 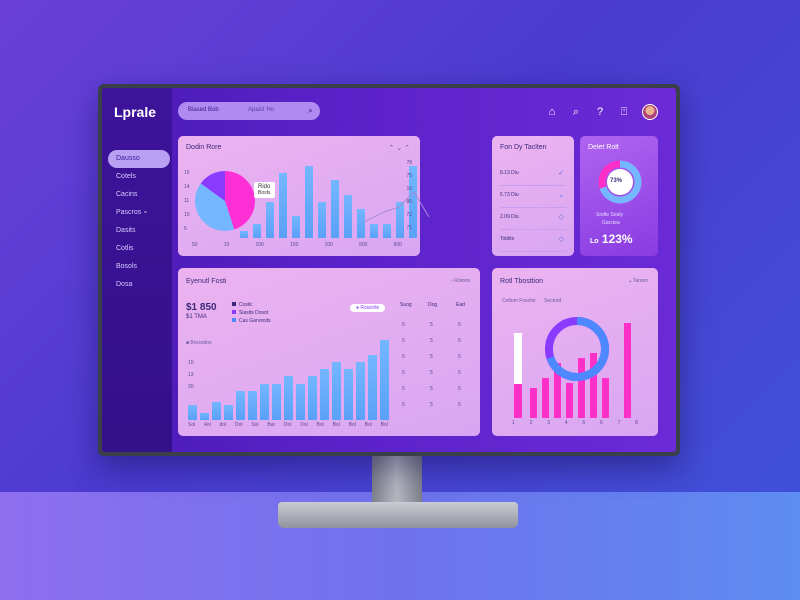 I want to click on x-axis-ticks: Sol 4ol dol Dol Sol Bar Dol Dol Bol Bol Bol Bol Bol, so click(x=288, y=425).